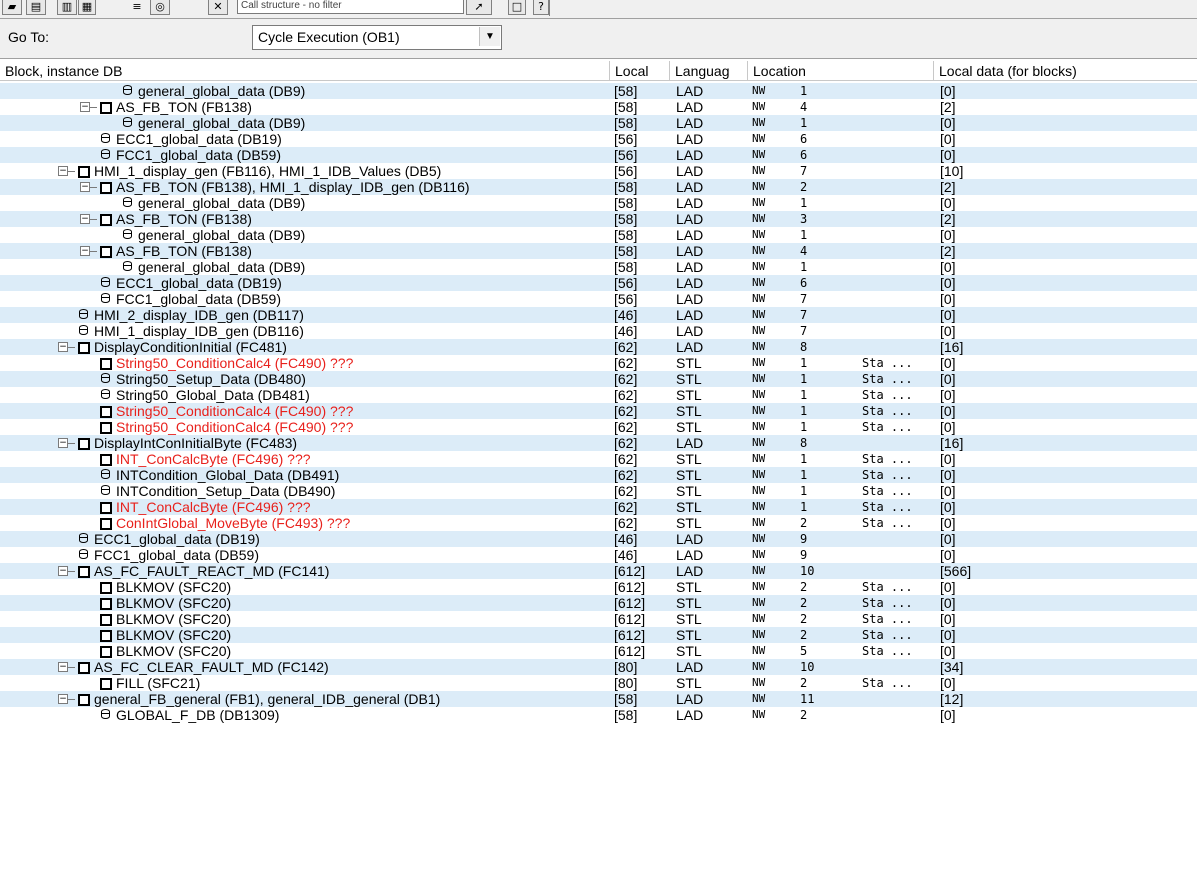  I want to click on location-statement, so click(899, 251).